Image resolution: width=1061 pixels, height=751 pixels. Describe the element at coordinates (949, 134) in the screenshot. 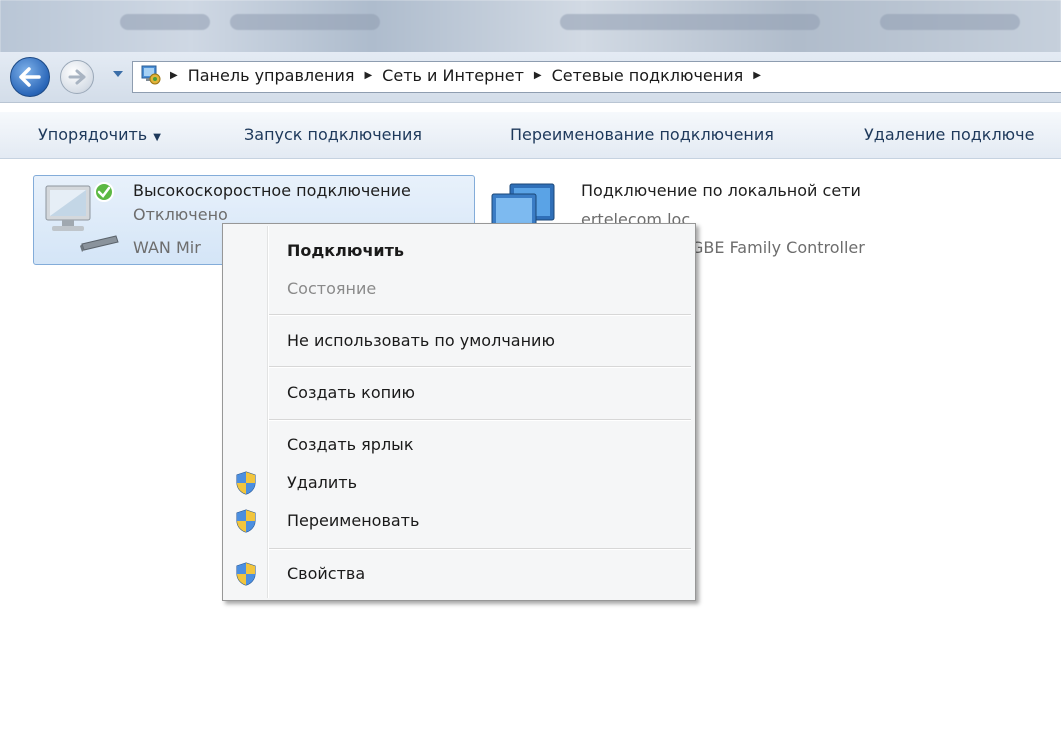

I see `delete-connection-button: Удаление подключе` at that location.